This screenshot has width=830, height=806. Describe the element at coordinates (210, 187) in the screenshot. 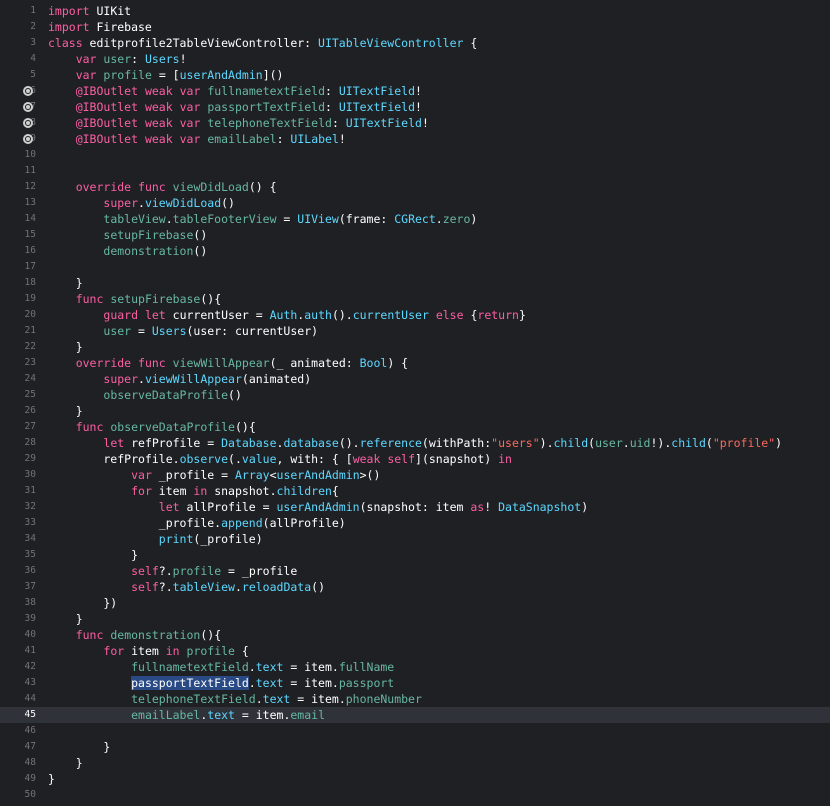

I see `code-token: viewDidLoad` at that location.